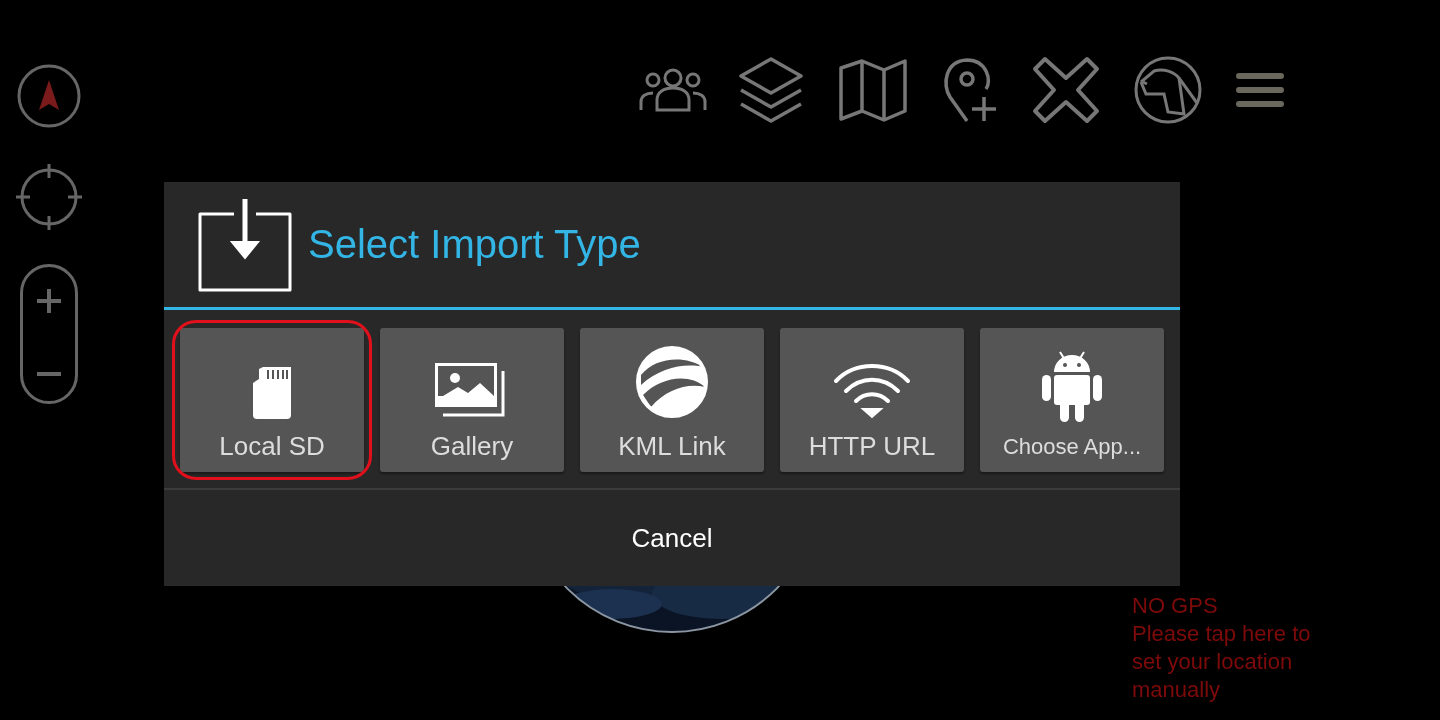  What do you see at coordinates (970, 90) in the screenshot?
I see `add-pin-icon` at bounding box center [970, 90].